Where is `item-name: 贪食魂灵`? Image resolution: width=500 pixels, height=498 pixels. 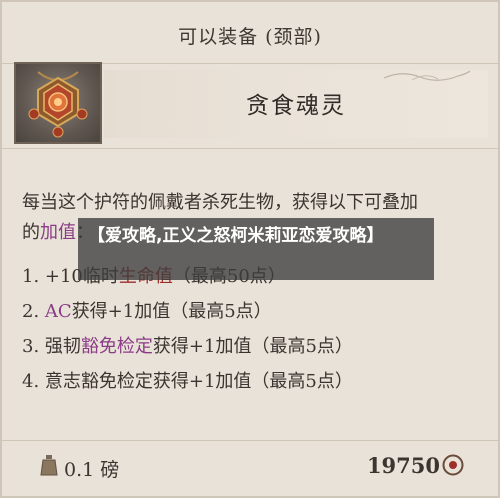
item-name: 贪食魂灵 is located at coordinates (296, 106).